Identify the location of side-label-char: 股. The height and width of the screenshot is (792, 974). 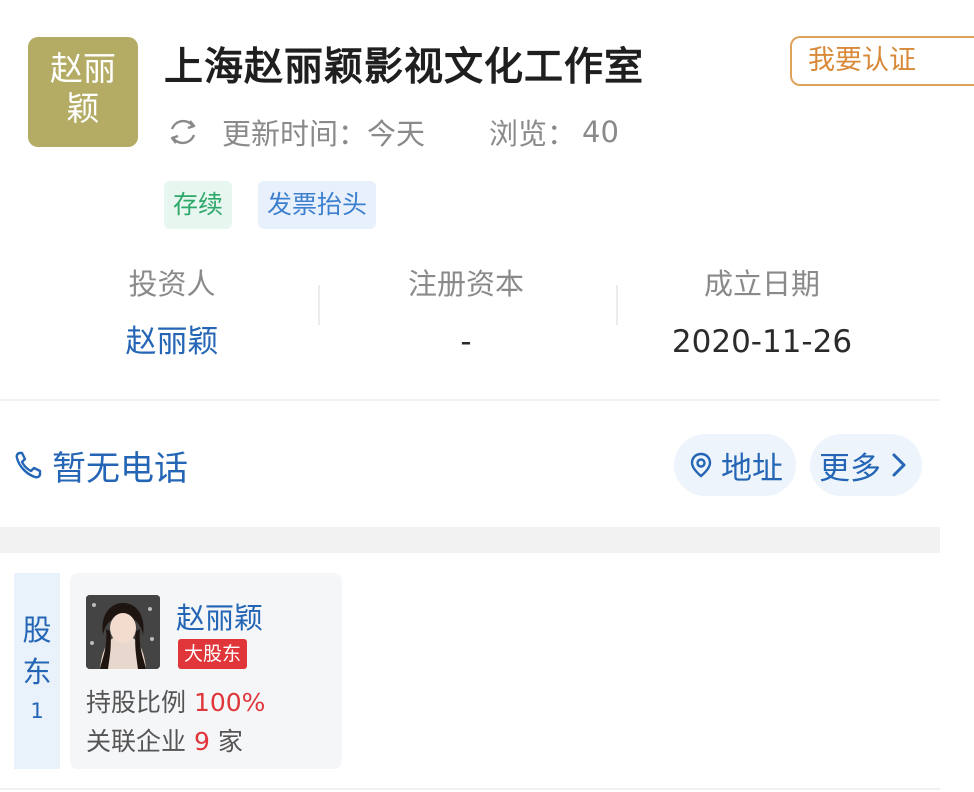
(37, 630).